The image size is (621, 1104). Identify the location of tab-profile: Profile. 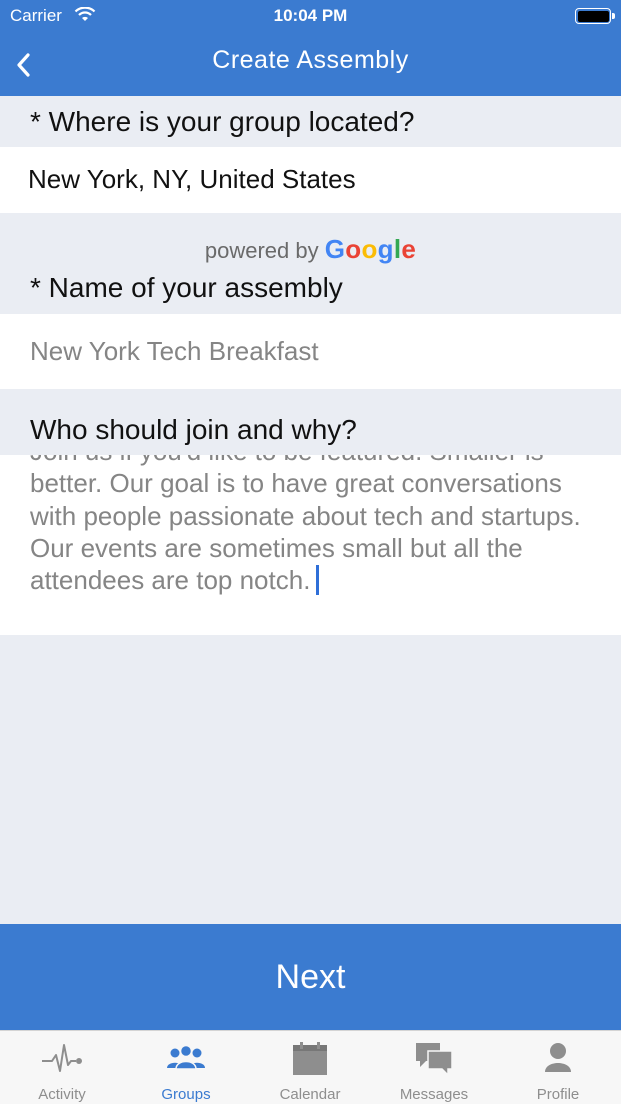
(558, 1067).